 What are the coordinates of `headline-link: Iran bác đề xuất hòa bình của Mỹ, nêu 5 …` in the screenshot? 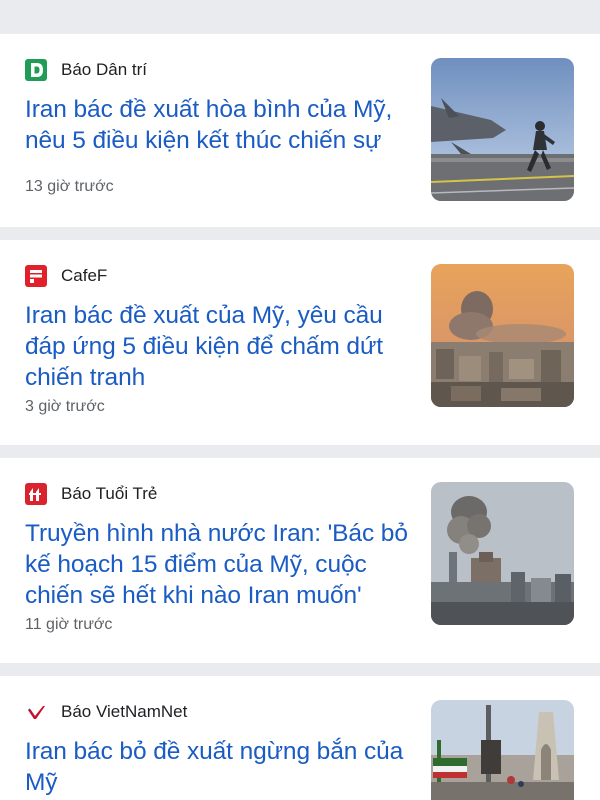 It's located at (222, 125).